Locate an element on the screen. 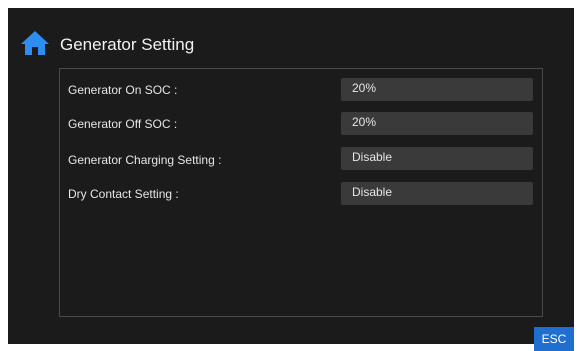  generator-off-soc-label: Generator Off SOC : is located at coordinates (123, 124).